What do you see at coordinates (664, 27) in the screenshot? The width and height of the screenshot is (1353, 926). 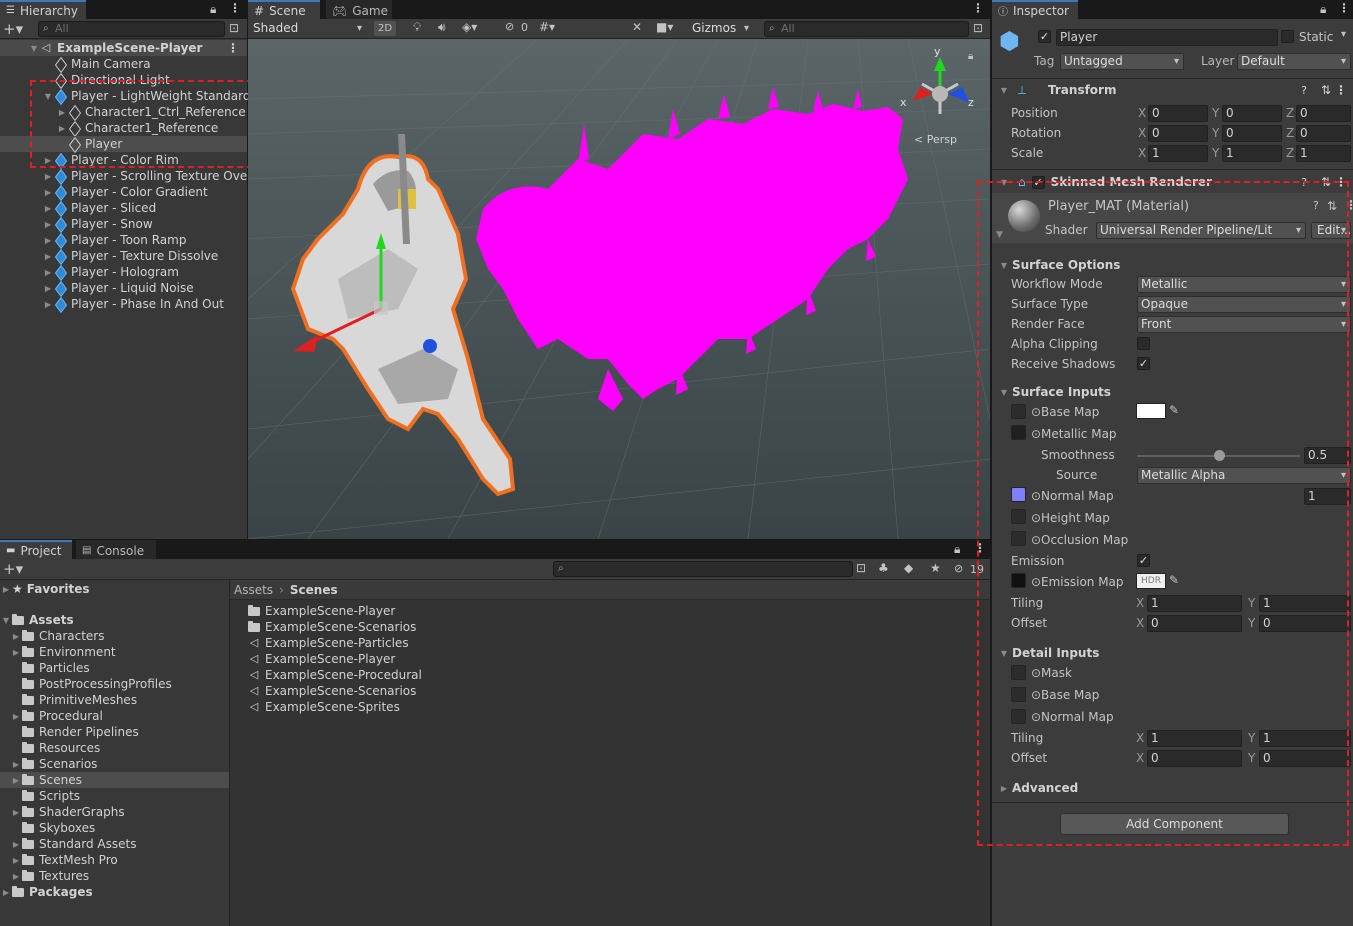 I see `camera-icon: ■▾` at bounding box center [664, 27].